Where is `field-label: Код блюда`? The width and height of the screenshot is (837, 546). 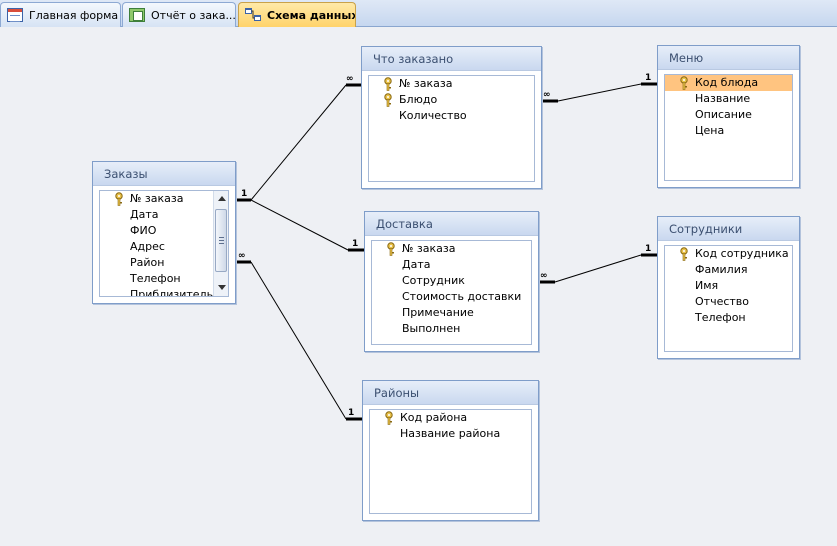 field-label: Код блюда is located at coordinates (727, 82).